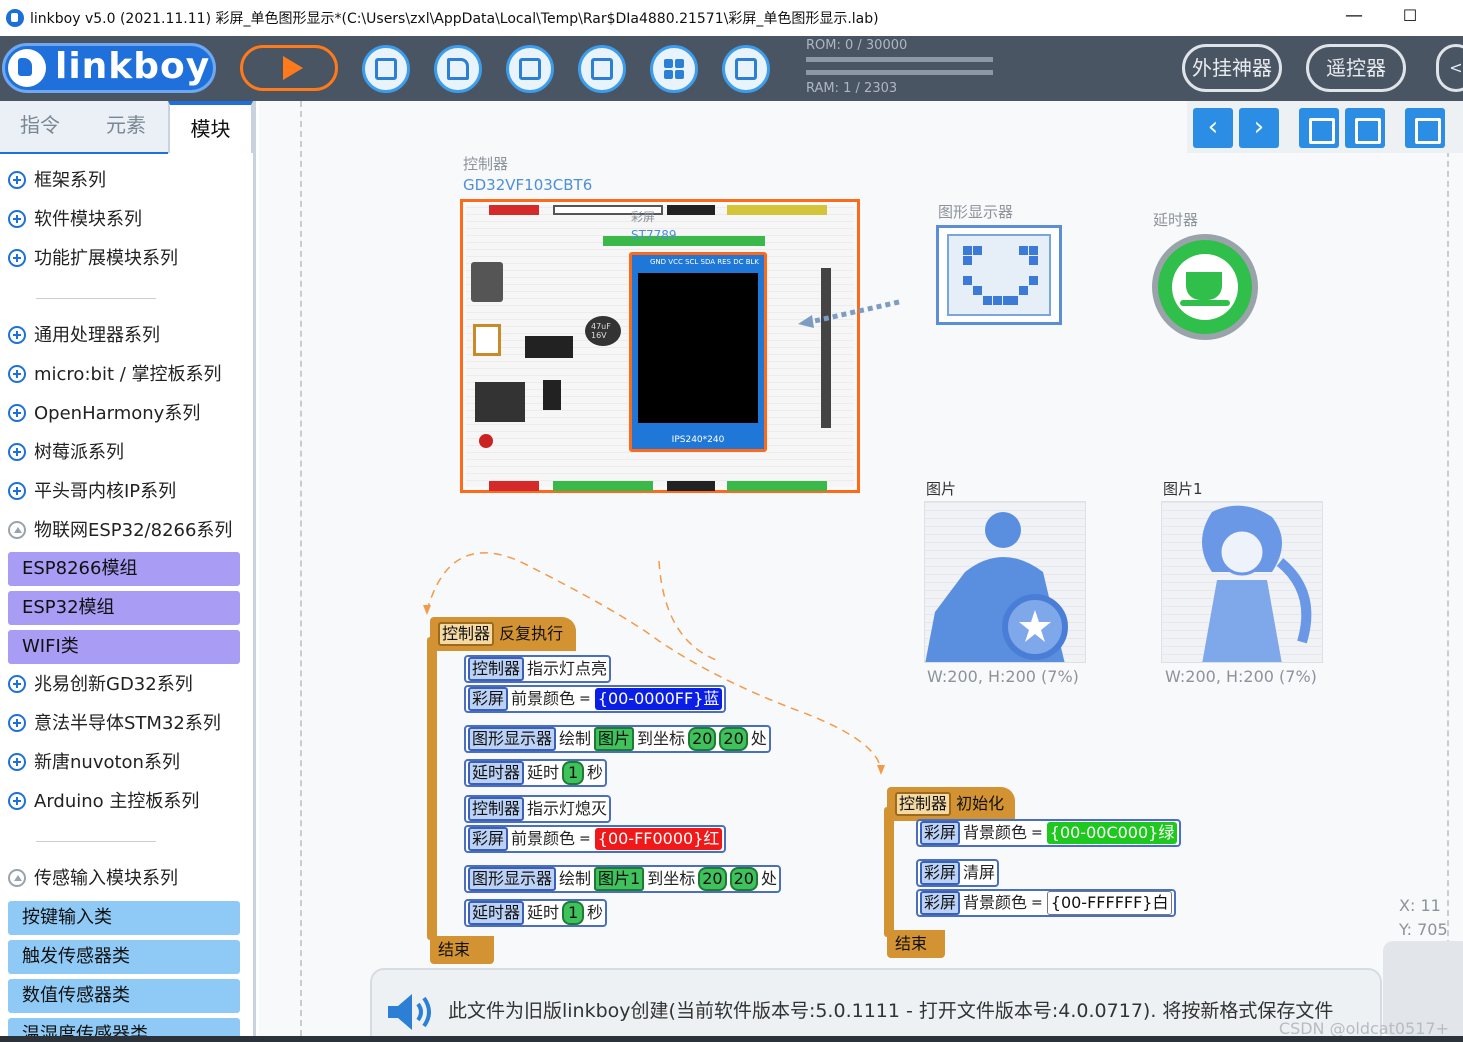  Describe the element at coordinates (66, 453) in the screenshot. I see `category-raspberry-pi: 树莓派系列` at that location.